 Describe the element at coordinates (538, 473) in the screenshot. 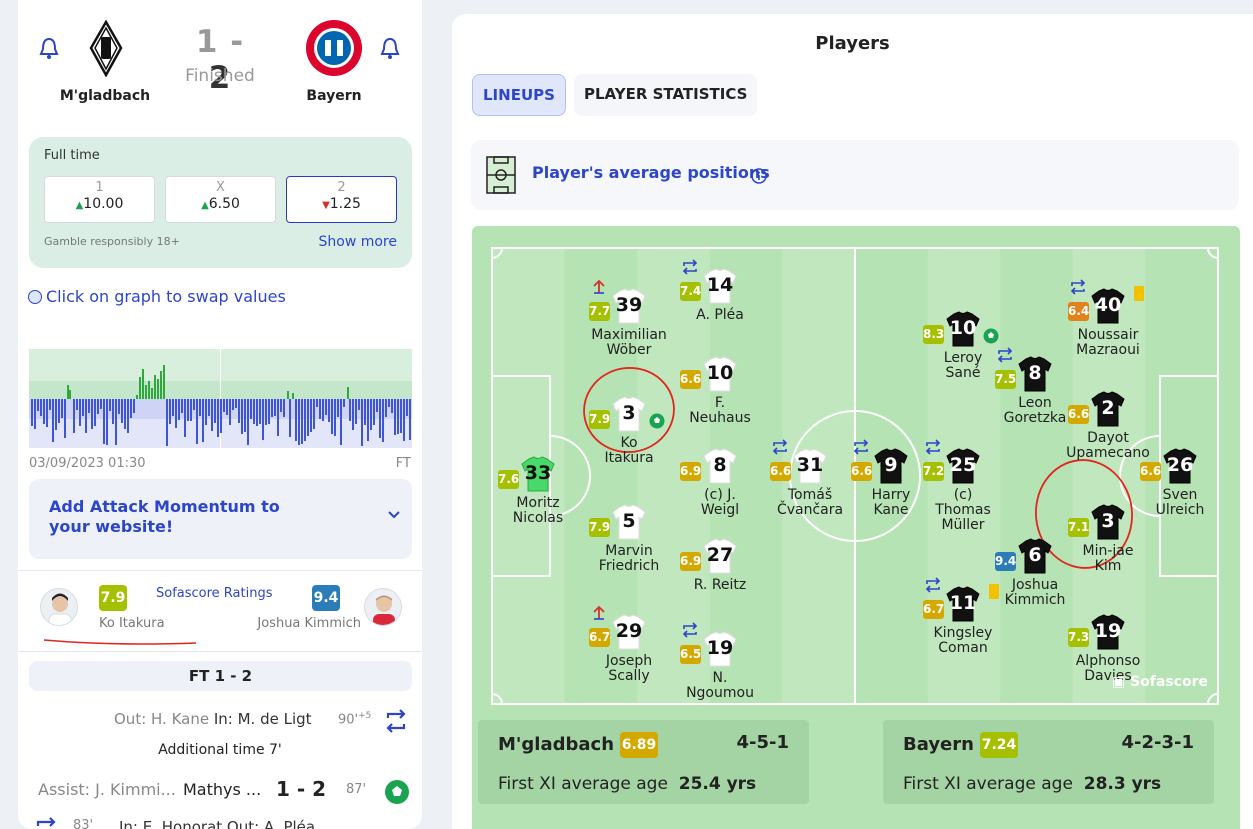

I see `jersey-number: 33` at that location.